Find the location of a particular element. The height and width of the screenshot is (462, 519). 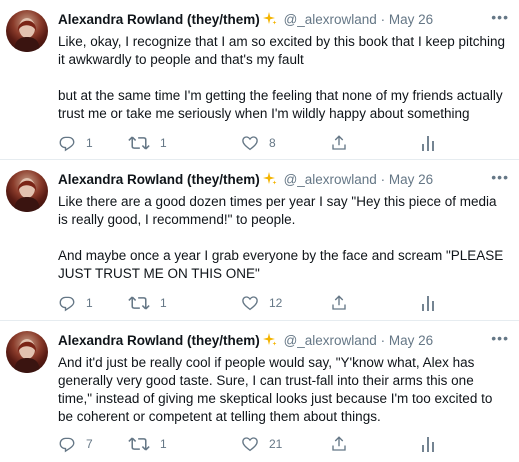

reply-count: 7 is located at coordinates (89, 444).